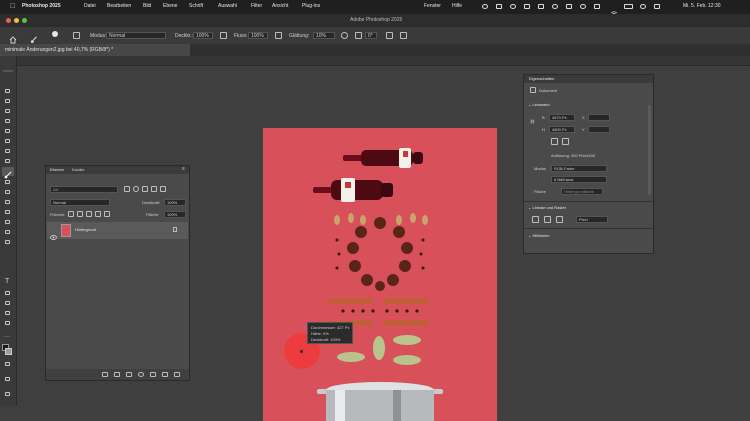 Image resolution: width=750 pixels, height=421 pixels. What do you see at coordinates (324, 35) in the screenshot?
I see `smoothing-field: 10%` at bounding box center [324, 35].